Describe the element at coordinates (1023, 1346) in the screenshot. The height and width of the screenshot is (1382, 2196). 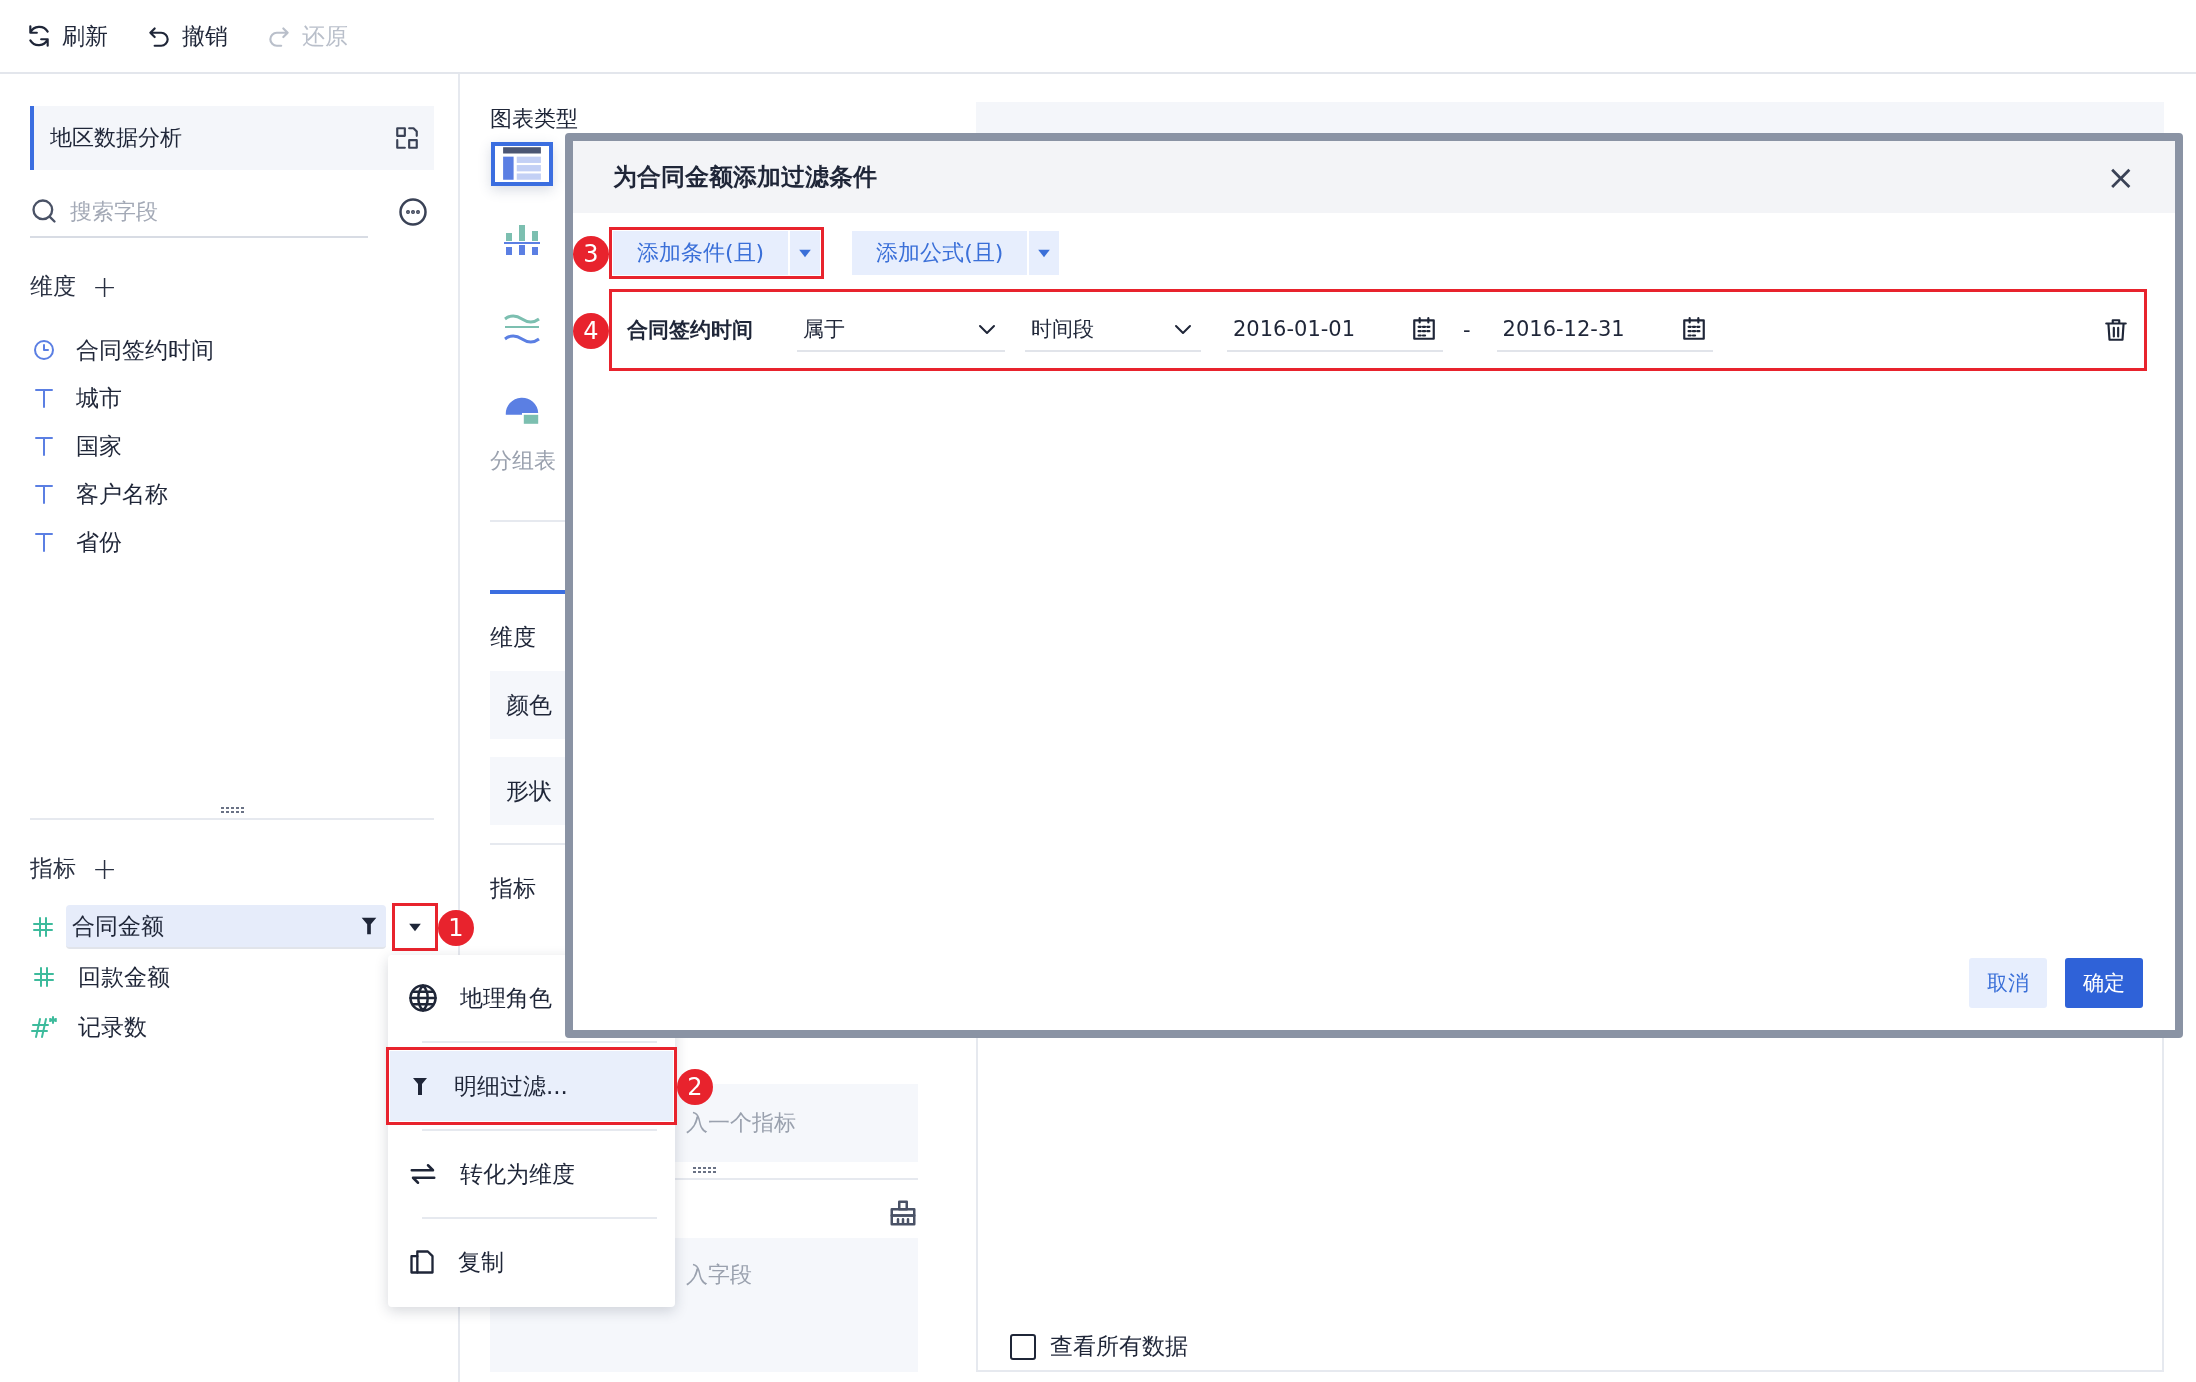
I see `checkbox` at that location.